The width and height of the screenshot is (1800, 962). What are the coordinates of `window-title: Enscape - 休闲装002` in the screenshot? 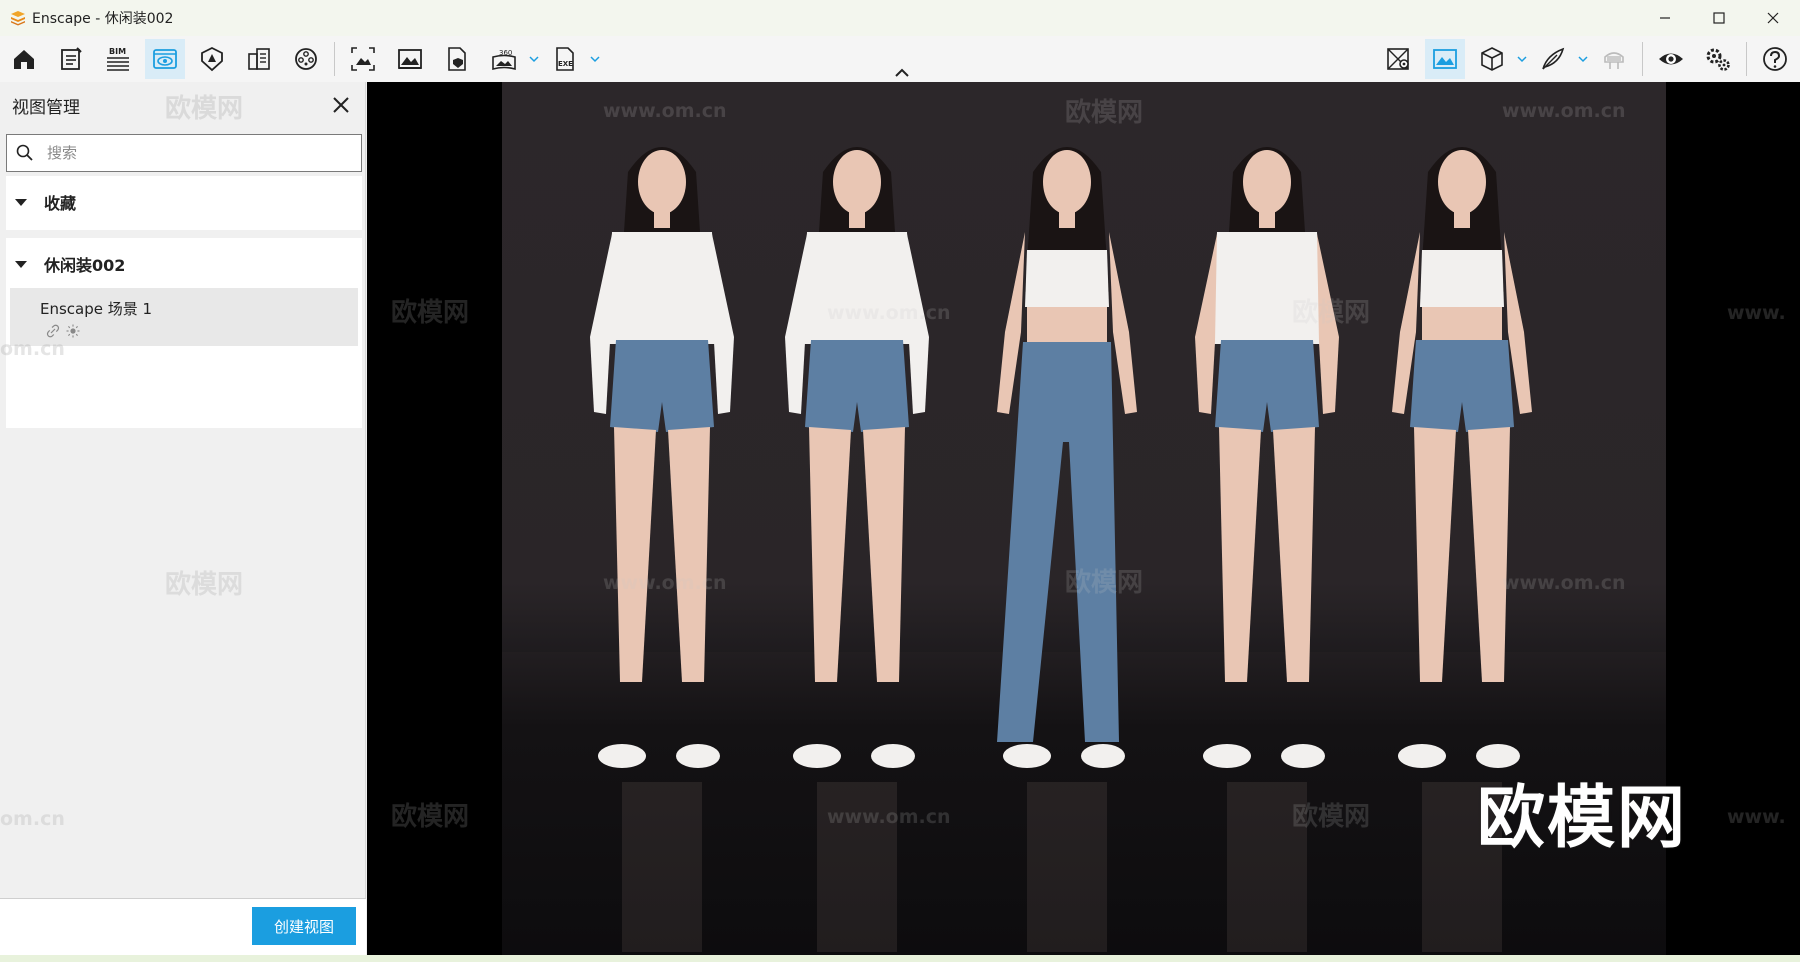 It's located at (103, 19).